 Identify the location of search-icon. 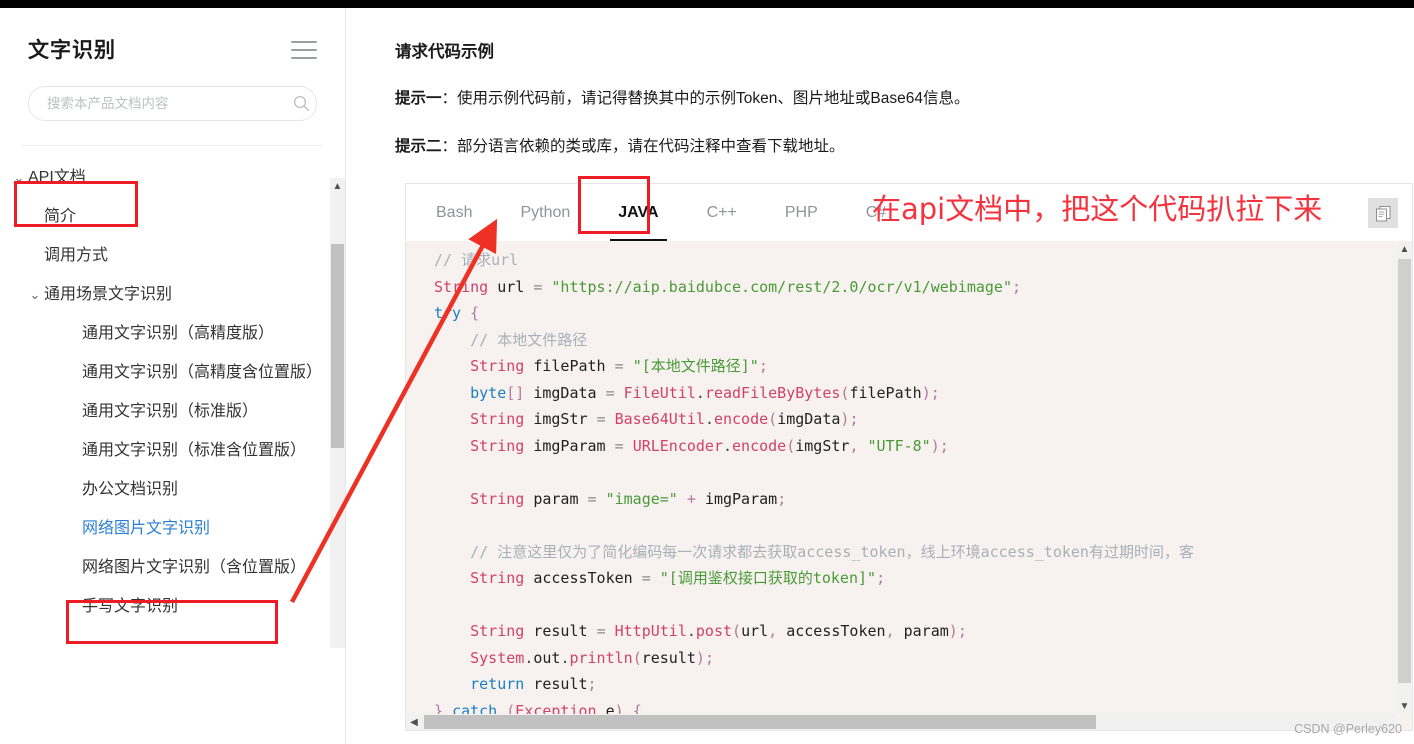
(301, 103).